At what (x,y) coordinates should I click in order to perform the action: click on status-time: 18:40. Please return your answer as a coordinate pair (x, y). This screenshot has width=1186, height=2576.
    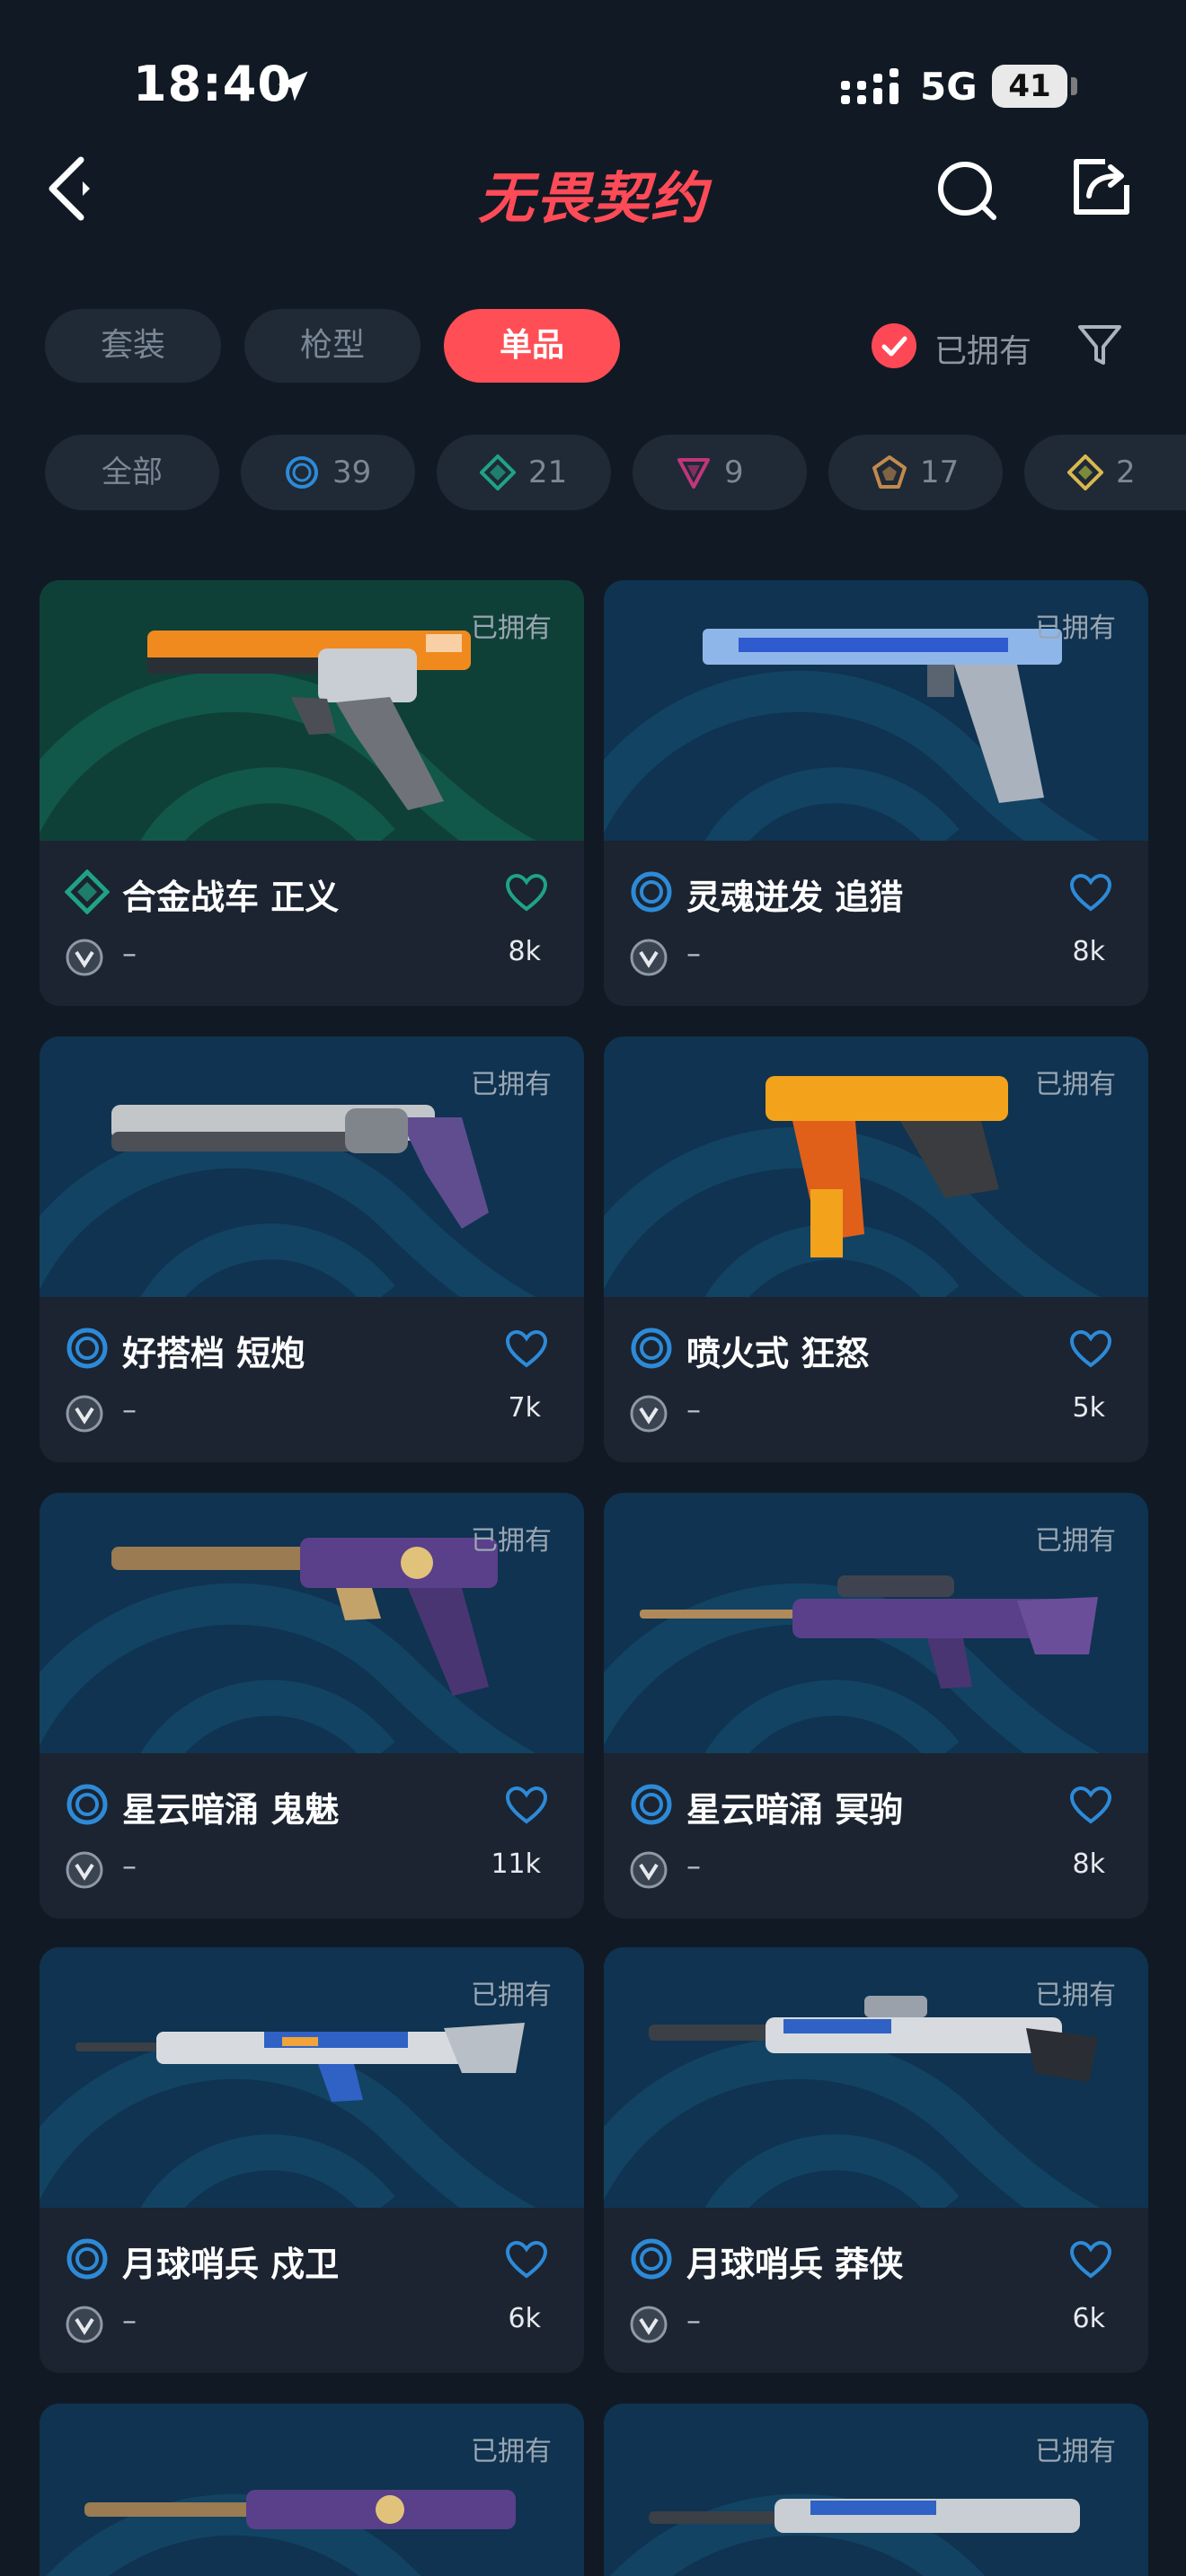
    Looking at the image, I should click on (212, 84).